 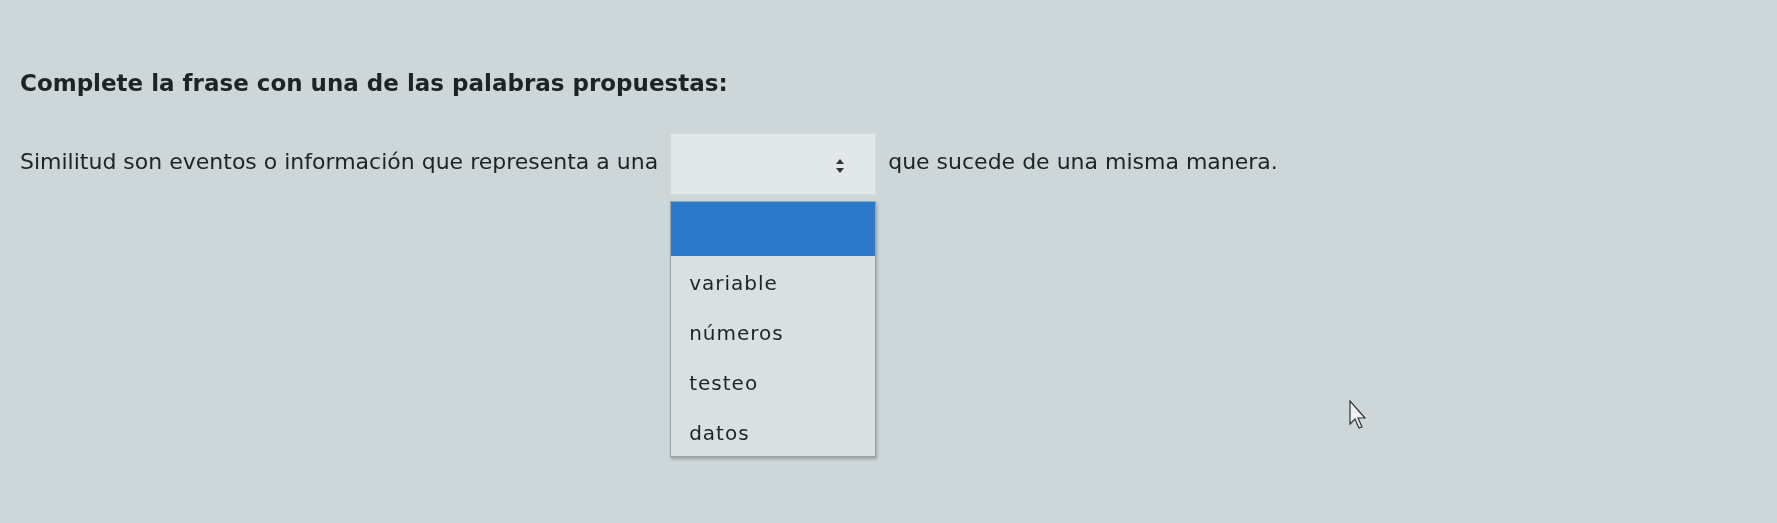 I want to click on instruction-text: Complete la frase con una de las palabras propuestas:, so click(x=374, y=83).